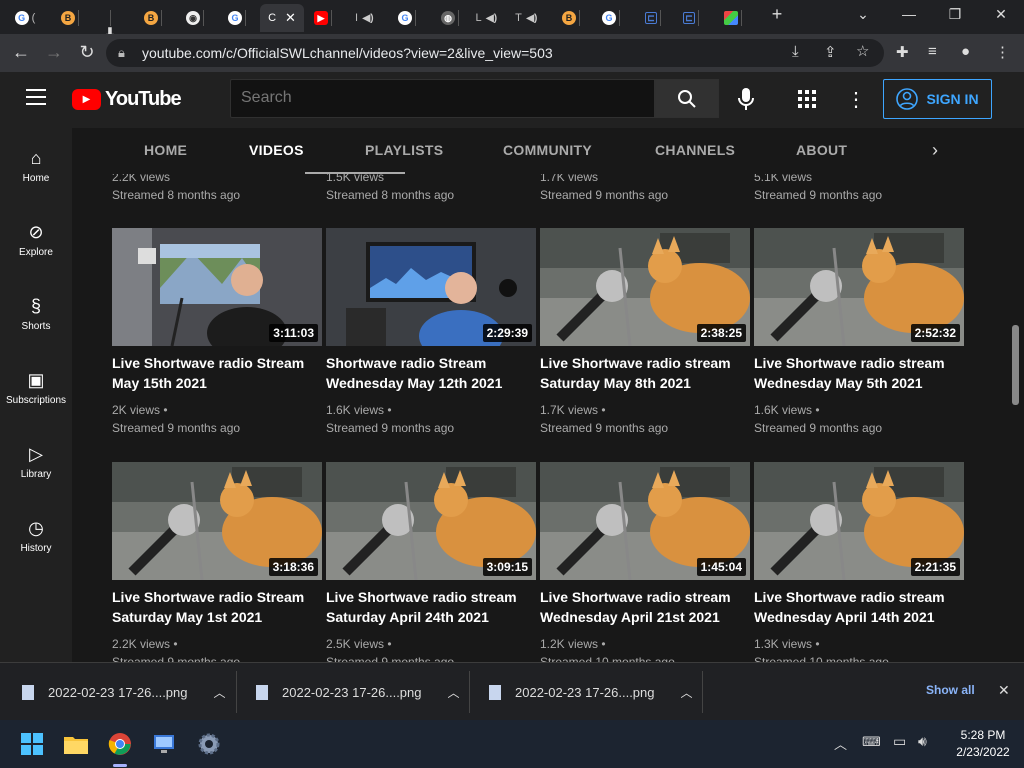 The image size is (1024, 768). What do you see at coordinates (909, 14) in the screenshot?
I see `minimize-icon: —` at bounding box center [909, 14].